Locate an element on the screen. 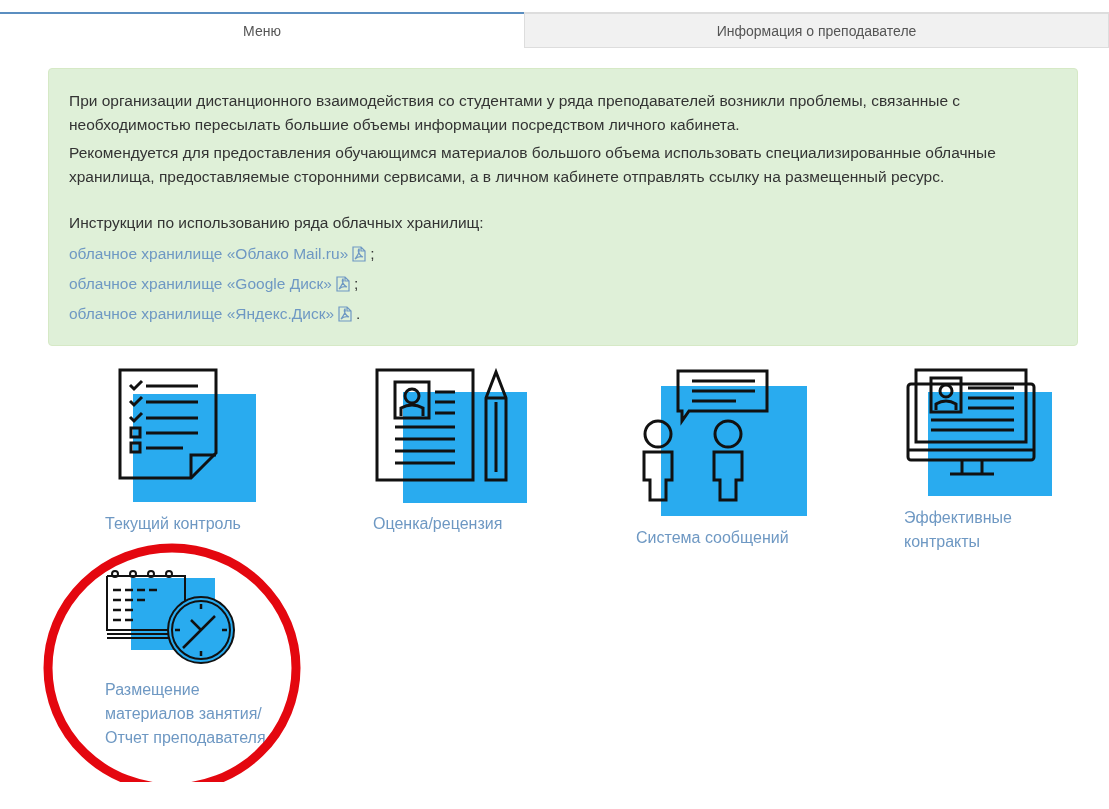 This screenshot has width=1109, height=809. punctuation: . is located at coordinates (358, 314).